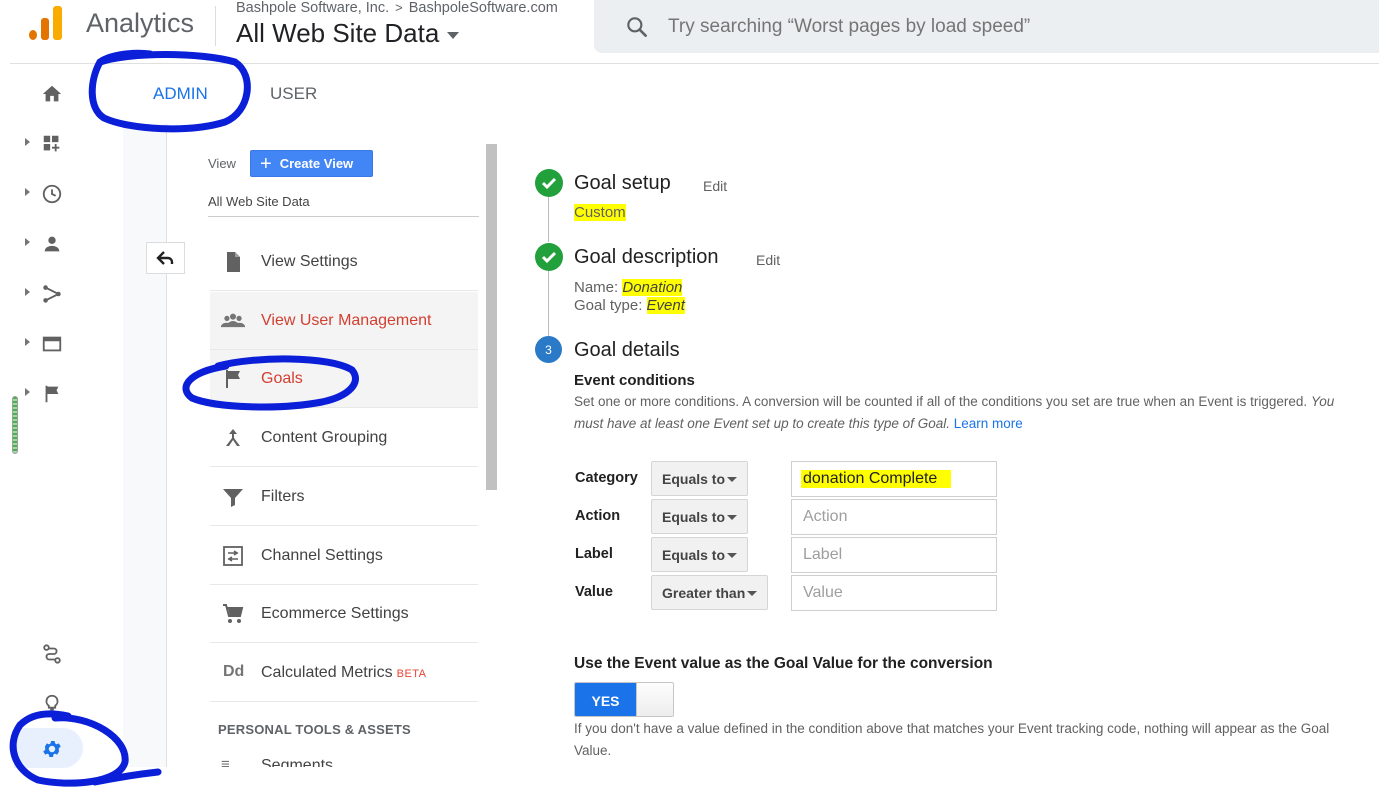  I want to click on action-operator-select: Equals to, so click(699, 516).